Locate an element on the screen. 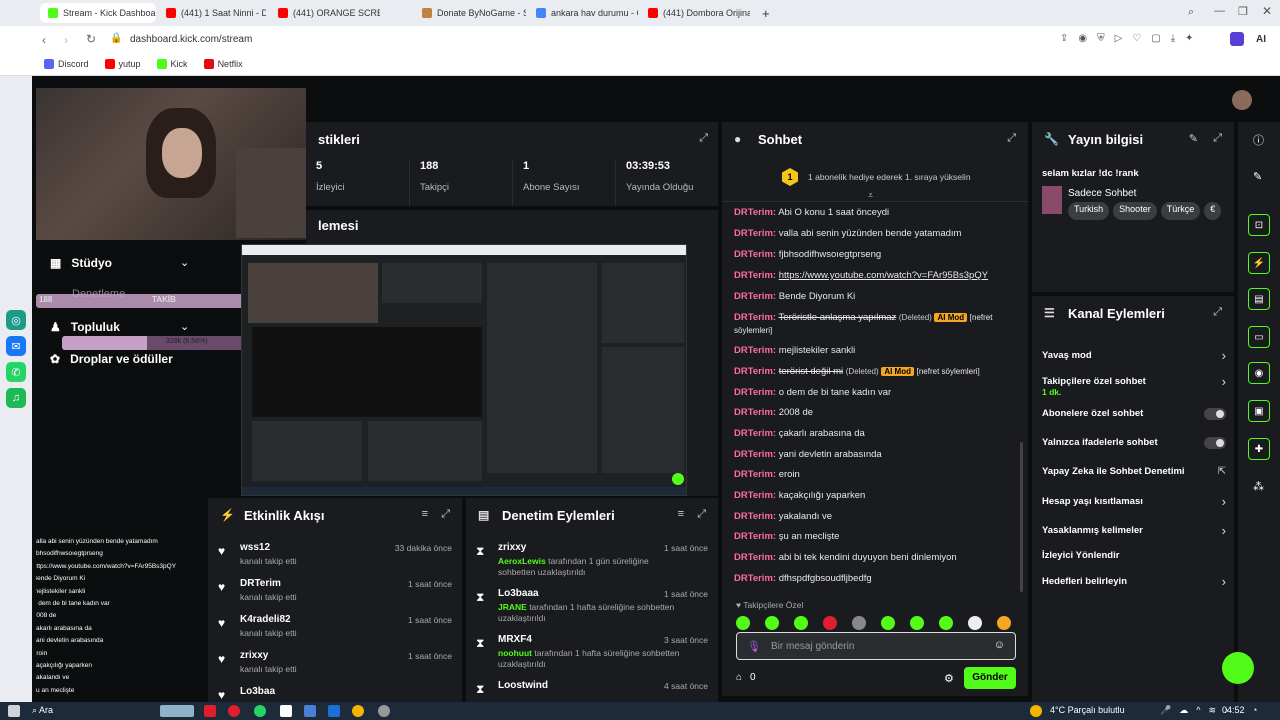 The width and height of the screenshot is (1280, 720). emoji-icon: ☺ is located at coordinates (999, 645).